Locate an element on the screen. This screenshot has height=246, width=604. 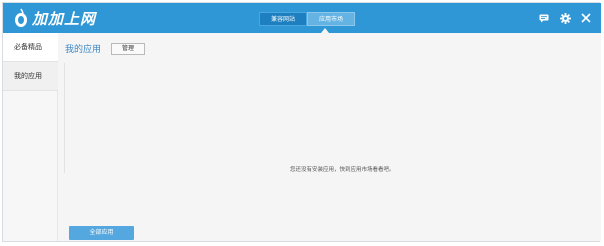
main-header: 我的应用 管理 is located at coordinates (105, 48).